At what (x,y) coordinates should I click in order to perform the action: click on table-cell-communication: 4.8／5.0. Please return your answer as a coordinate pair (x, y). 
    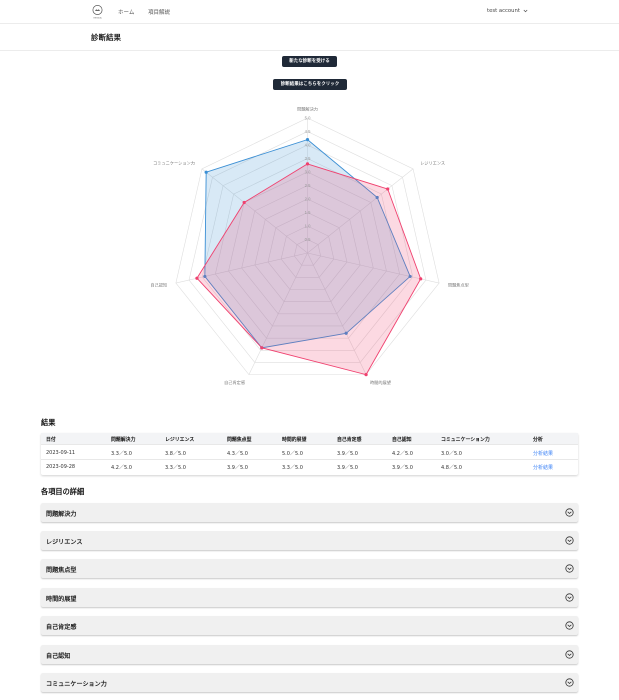
    Looking at the image, I should click on (451, 468).